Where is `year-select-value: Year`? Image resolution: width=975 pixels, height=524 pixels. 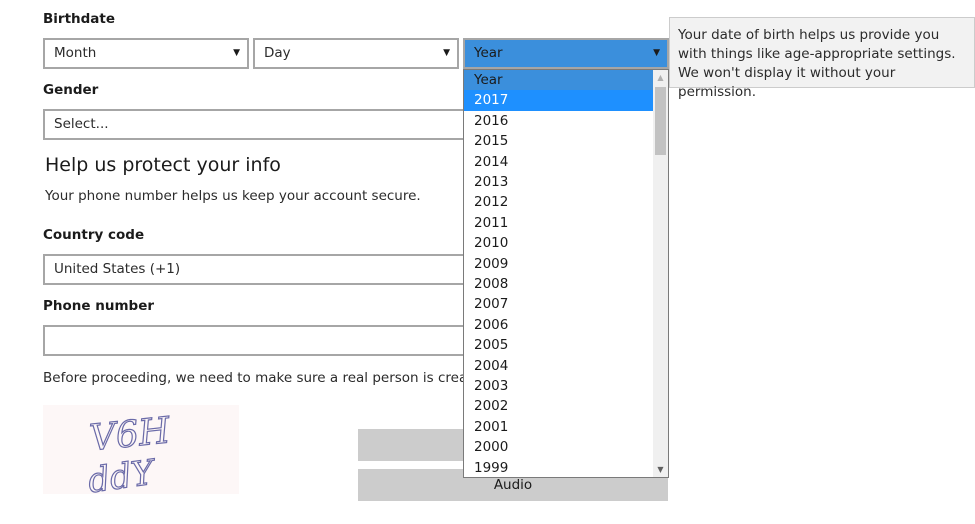
year-select-value: Year is located at coordinates (488, 53).